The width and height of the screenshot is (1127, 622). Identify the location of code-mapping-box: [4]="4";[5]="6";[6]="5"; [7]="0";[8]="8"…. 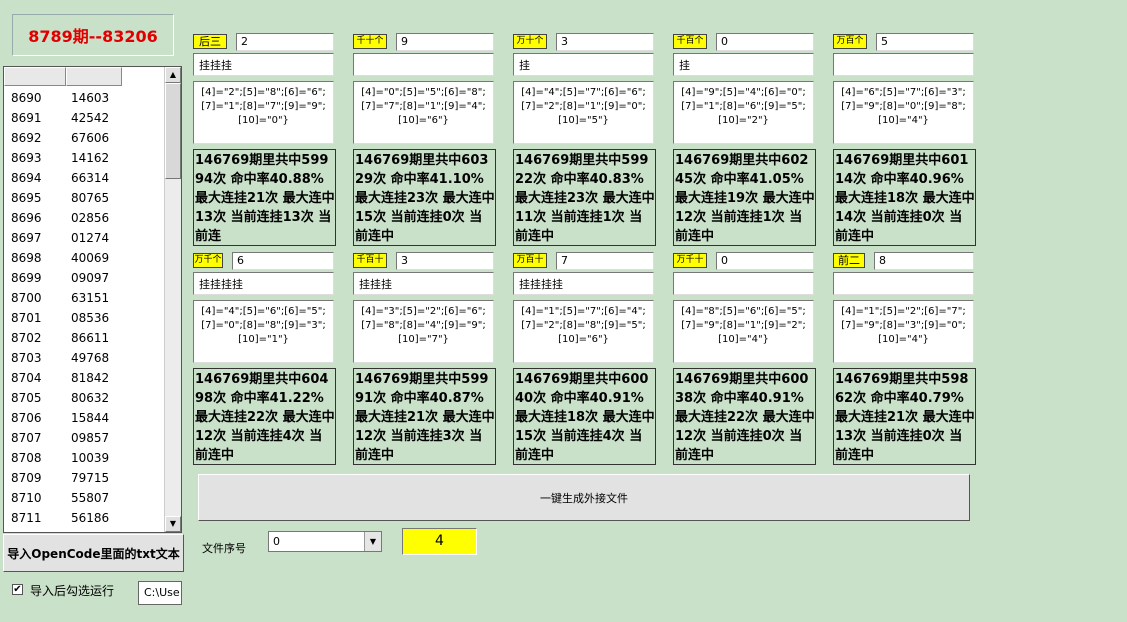
(263, 331).